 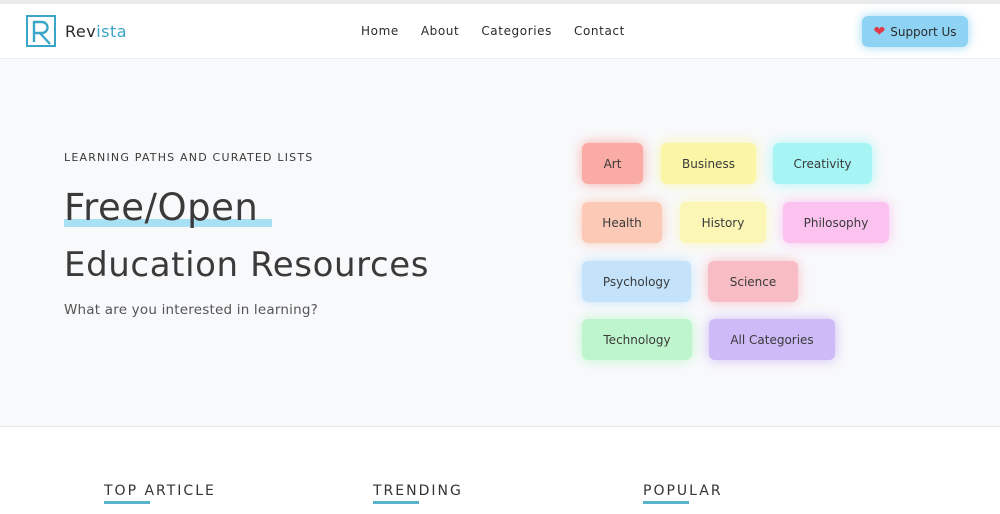 I want to click on category-technology: Technology, so click(x=637, y=339).